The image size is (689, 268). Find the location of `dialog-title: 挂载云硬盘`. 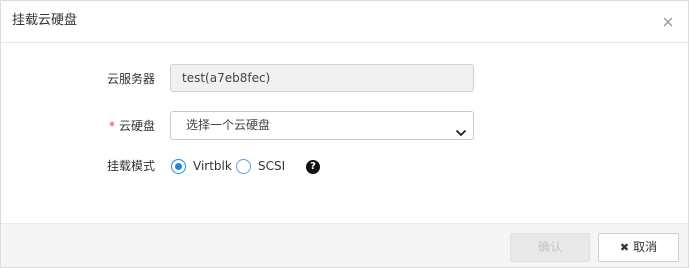

dialog-title: 挂载云硬盘 is located at coordinates (45, 20).